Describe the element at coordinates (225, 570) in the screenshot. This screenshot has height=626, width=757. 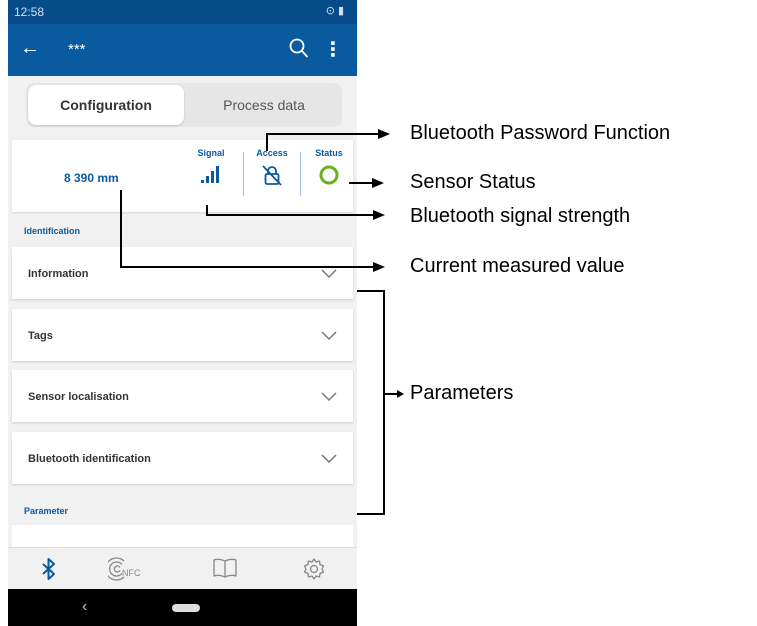
I see `book-icon` at that location.